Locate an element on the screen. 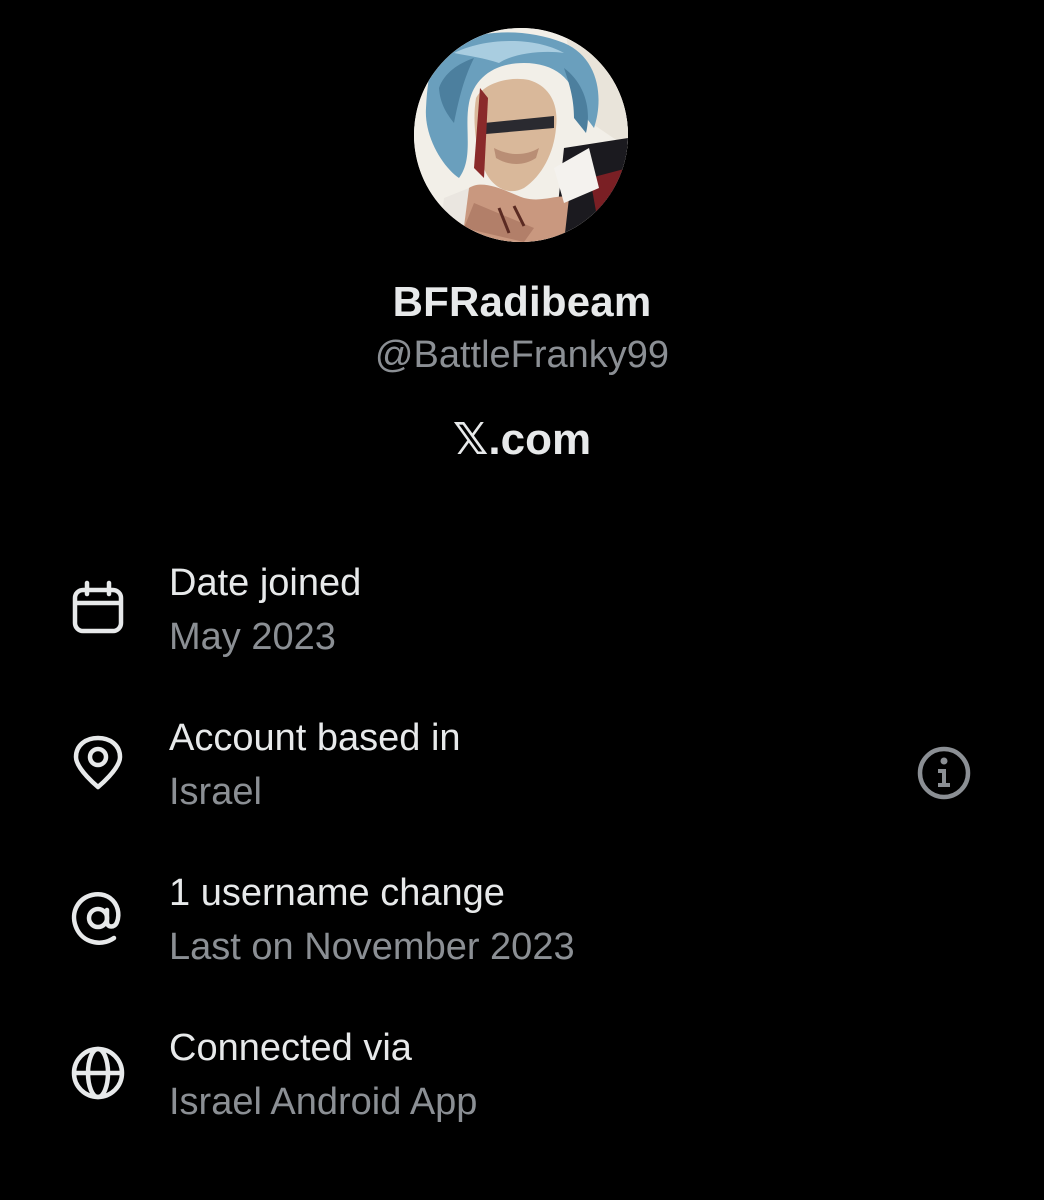 The height and width of the screenshot is (1200, 1044). info-row-username-change: 1 username change Last on November 2023 is located at coordinates (522, 937).